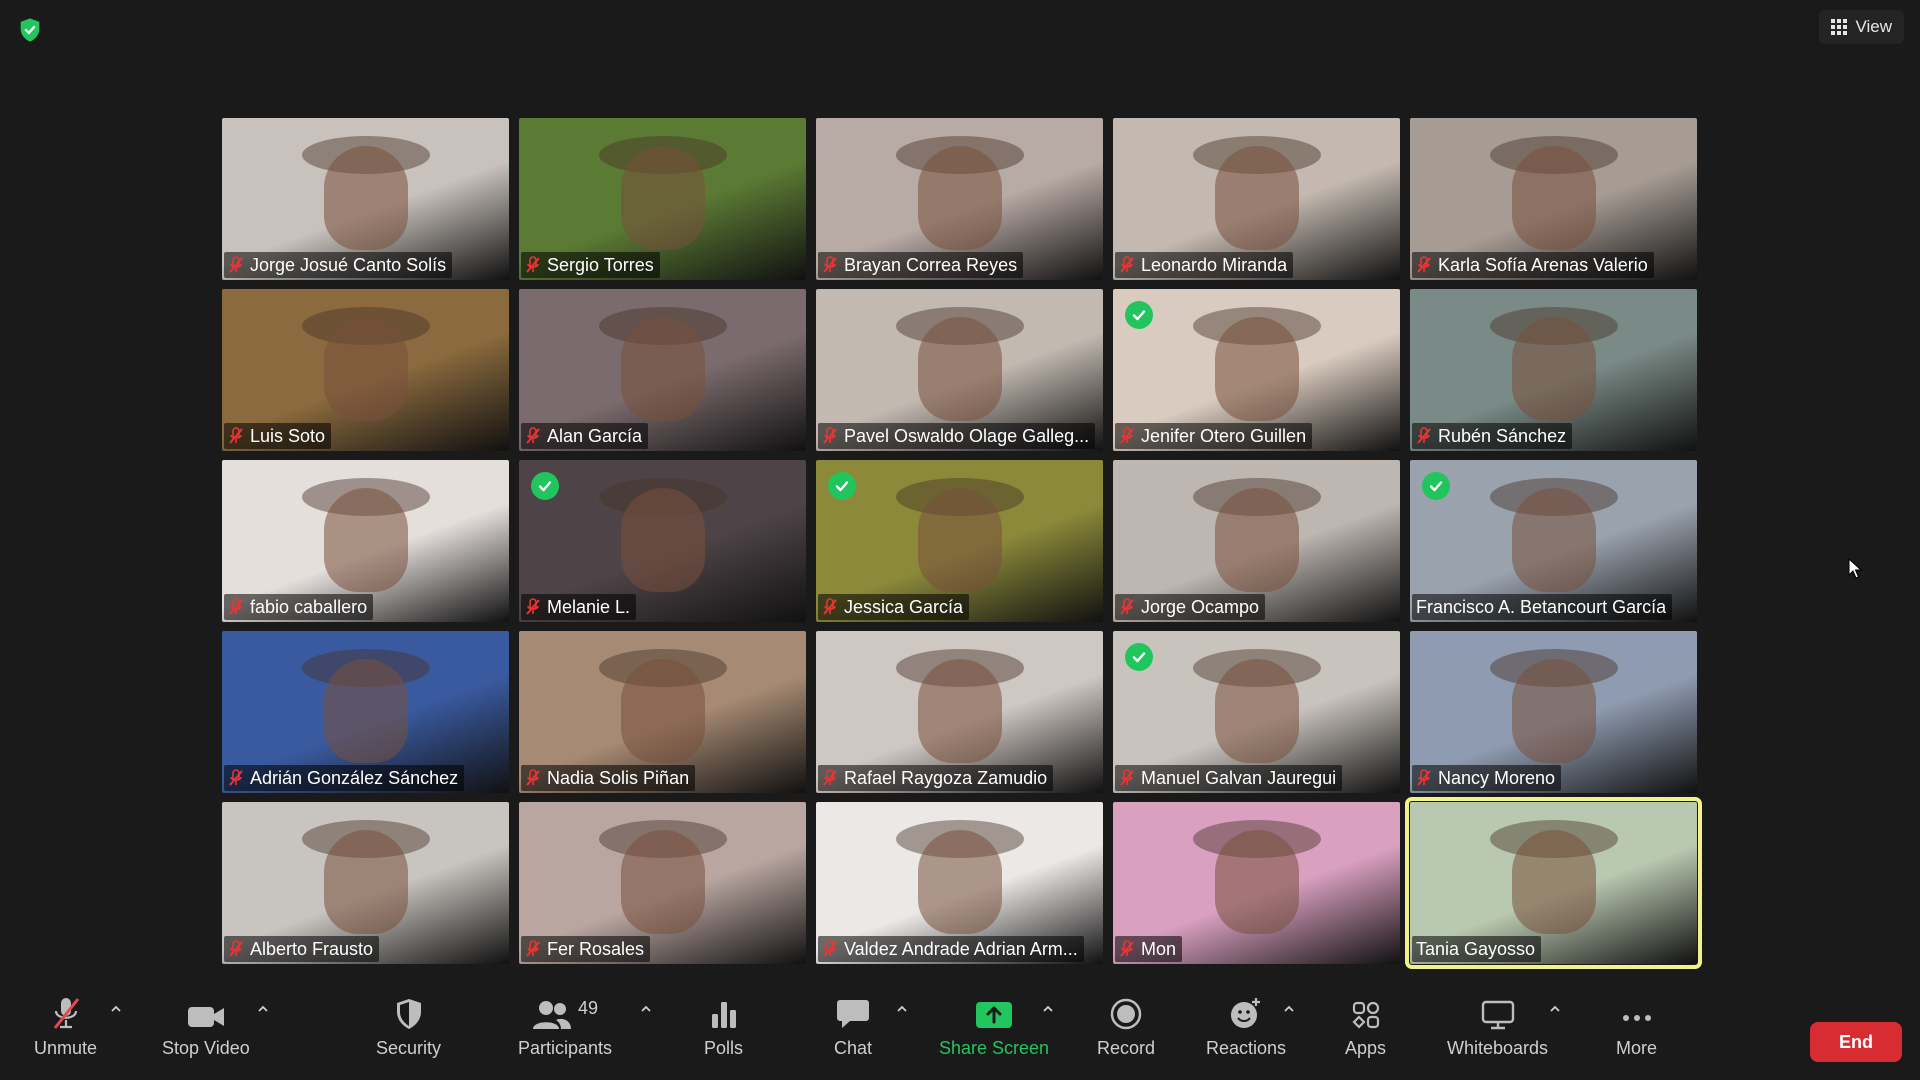 This screenshot has height=1080, width=1920. What do you see at coordinates (1487, 778) in the screenshot?
I see `participant-name-bar: Nancy Moreno` at bounding box center [1487, 778].